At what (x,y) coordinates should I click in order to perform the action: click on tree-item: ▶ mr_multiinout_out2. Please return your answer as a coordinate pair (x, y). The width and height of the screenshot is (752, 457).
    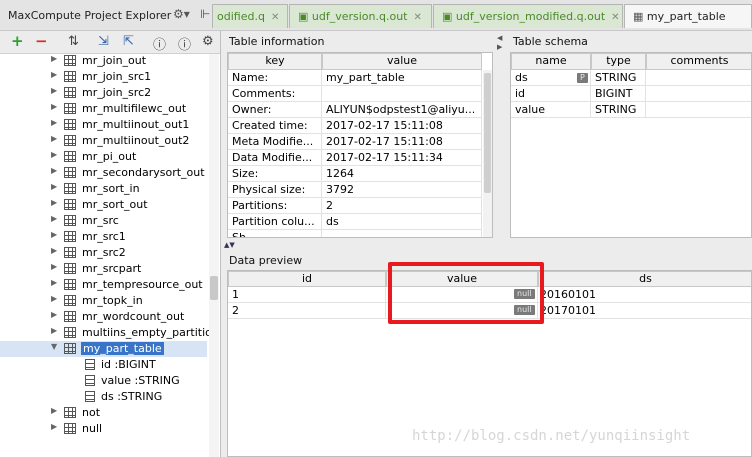
    Looking at the image, I should click on (103, 141).